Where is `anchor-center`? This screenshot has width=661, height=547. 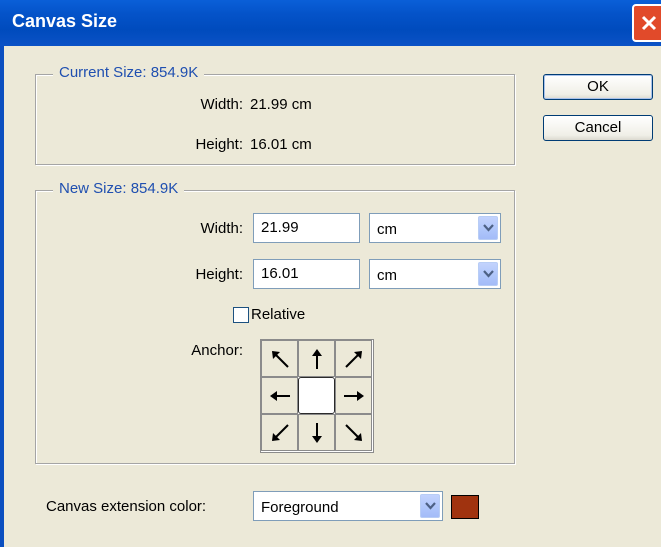
anchor-center is located at coordinates (316, 395).